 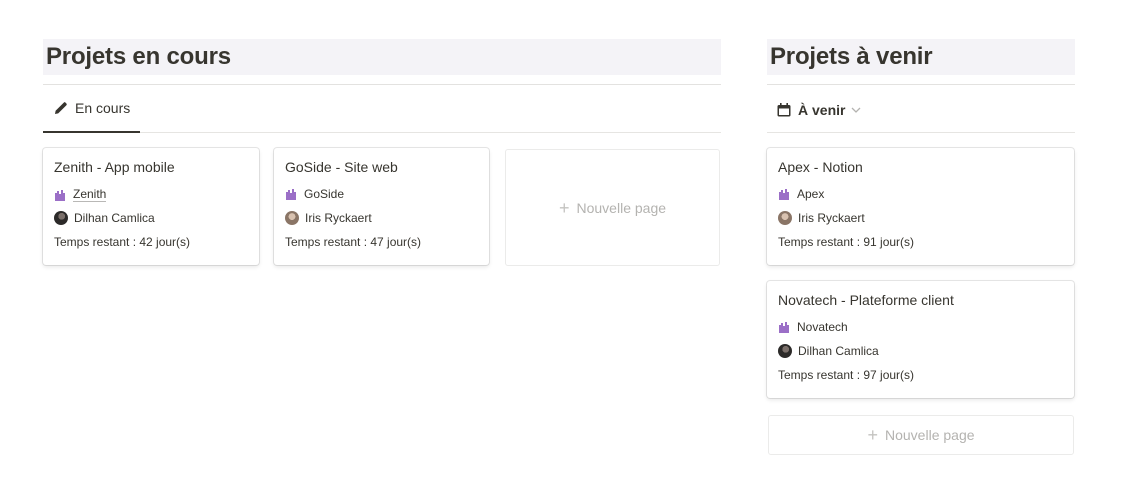 I want to click on card-title: Novatech - Plateforme client, so click(x=866, y=300).